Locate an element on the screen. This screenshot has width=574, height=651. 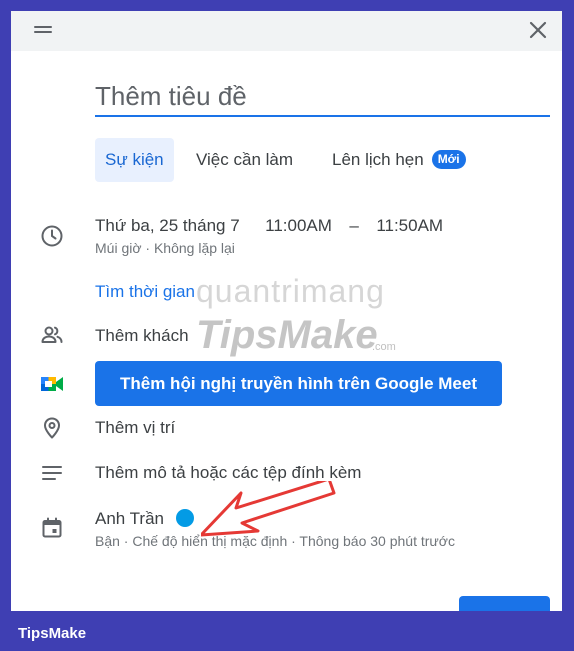
tab-task-label: Việc cần làm is located at coordinates (245, 159).